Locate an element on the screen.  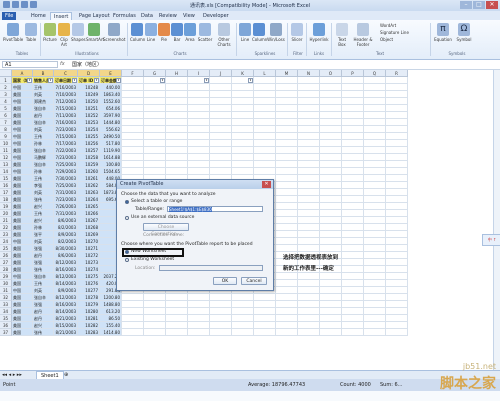
table-cell: 8/21/2003 is located at coordinates (66, 318).